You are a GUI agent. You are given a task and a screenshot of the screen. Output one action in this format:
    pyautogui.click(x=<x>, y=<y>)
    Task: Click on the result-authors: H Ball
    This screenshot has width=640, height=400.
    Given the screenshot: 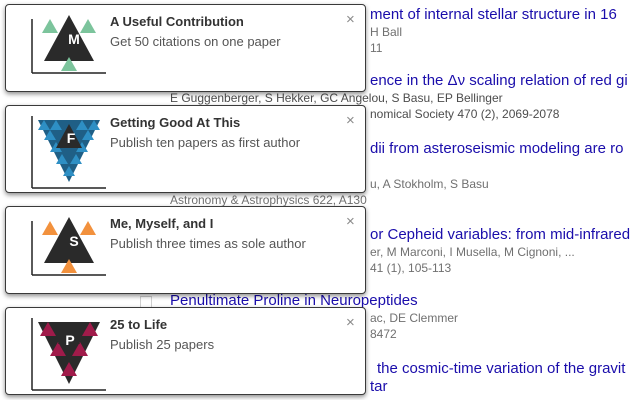 What is the action you would take?
    pyautogui.click(x=386, y=32)
    